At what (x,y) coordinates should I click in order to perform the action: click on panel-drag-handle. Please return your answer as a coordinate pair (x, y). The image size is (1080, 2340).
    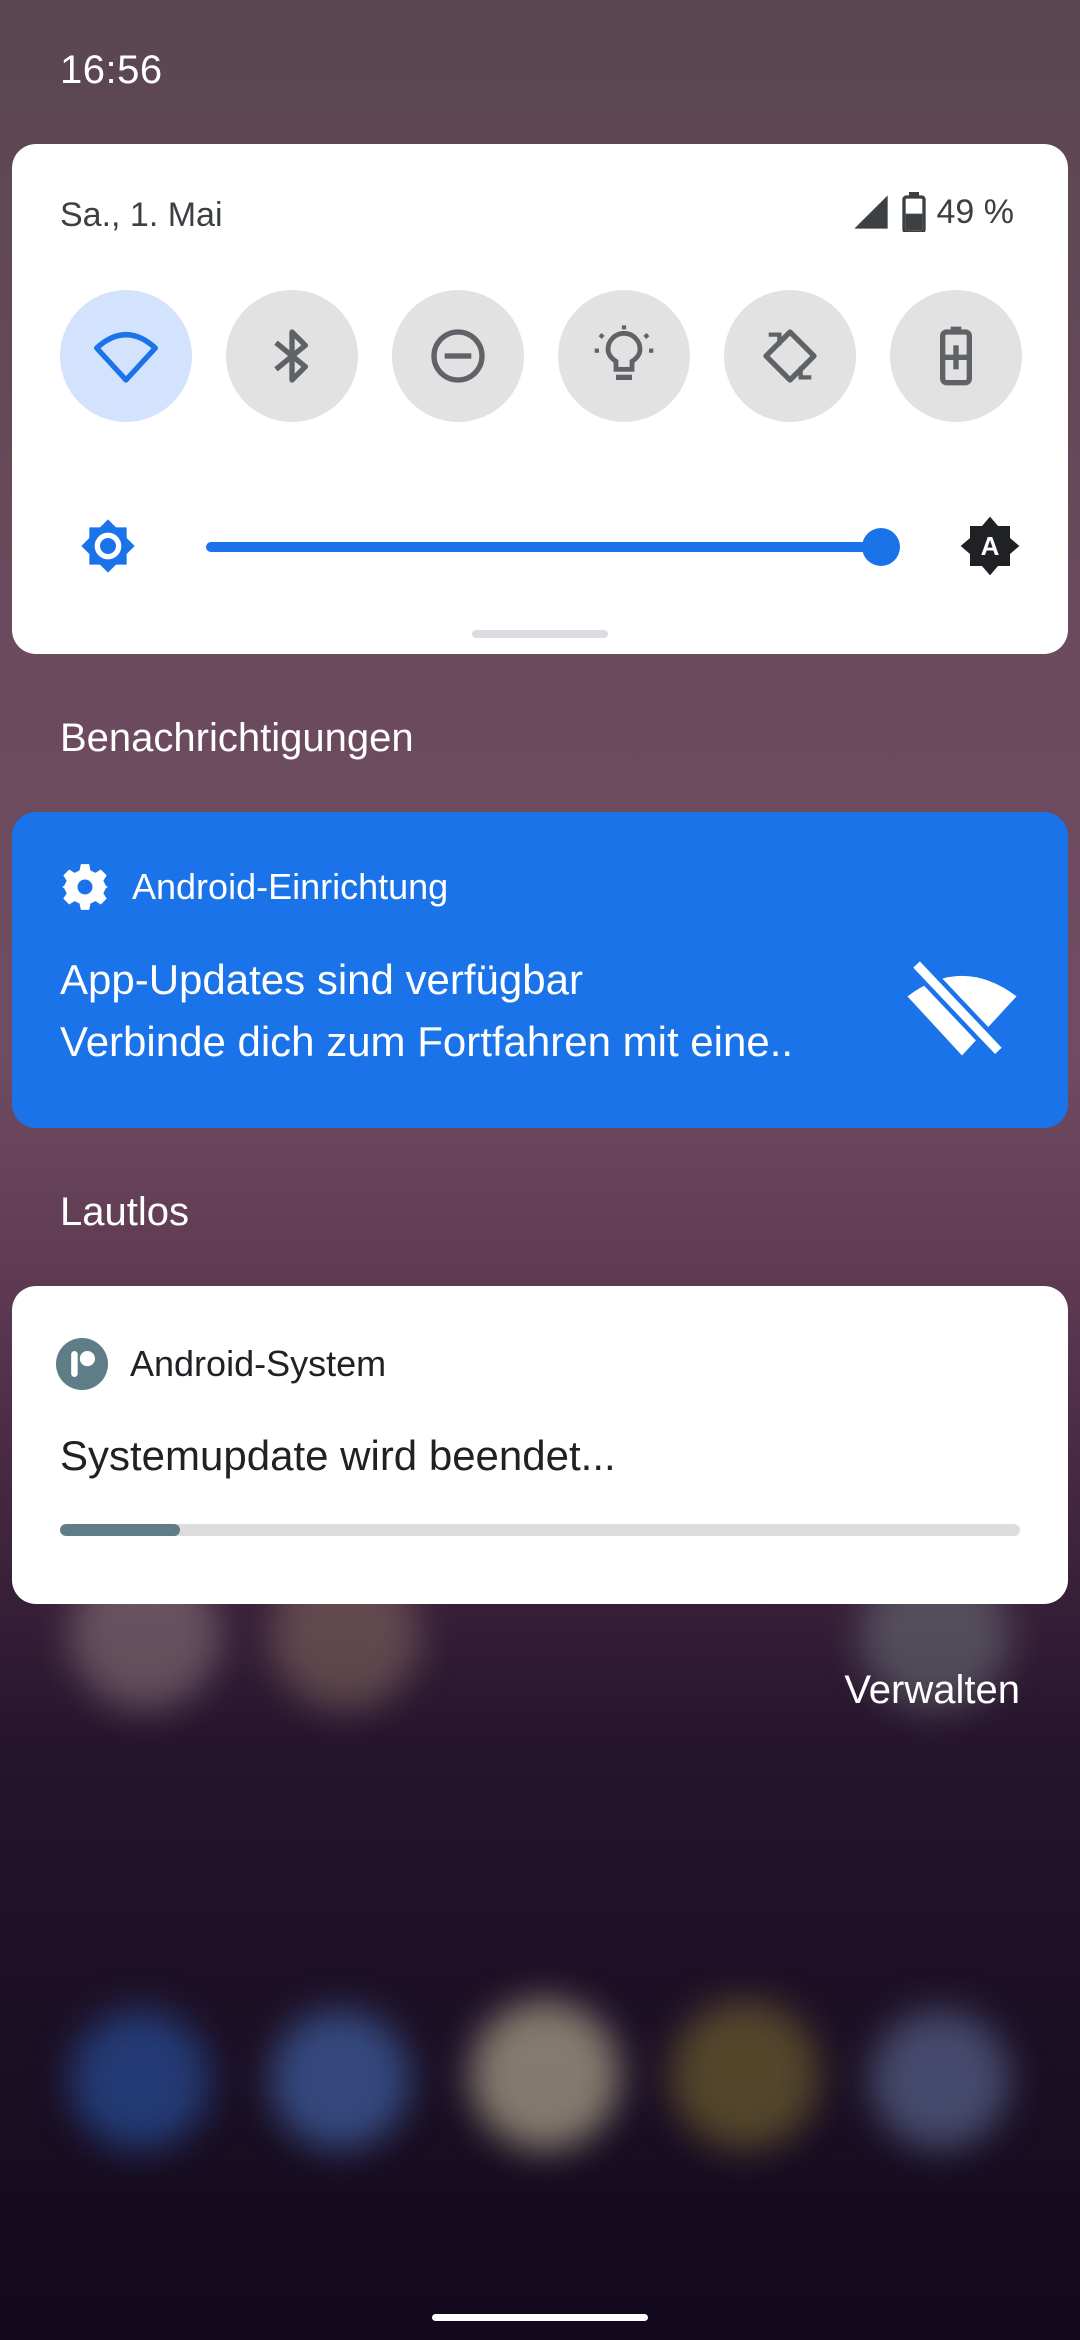
    Looking at the image, I should click on (540, 634).